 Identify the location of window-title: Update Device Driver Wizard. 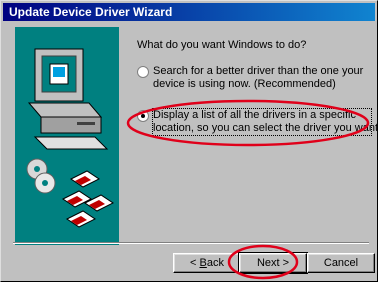
(91, 12).